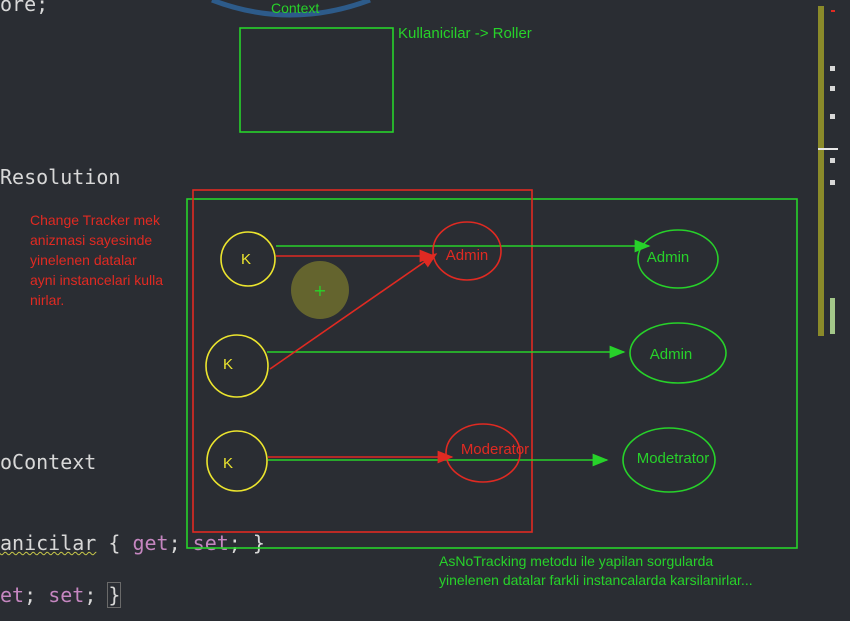 The width and height of the screenshot is (850, 621). I want to click on minimap-markers, so click(834, 173).